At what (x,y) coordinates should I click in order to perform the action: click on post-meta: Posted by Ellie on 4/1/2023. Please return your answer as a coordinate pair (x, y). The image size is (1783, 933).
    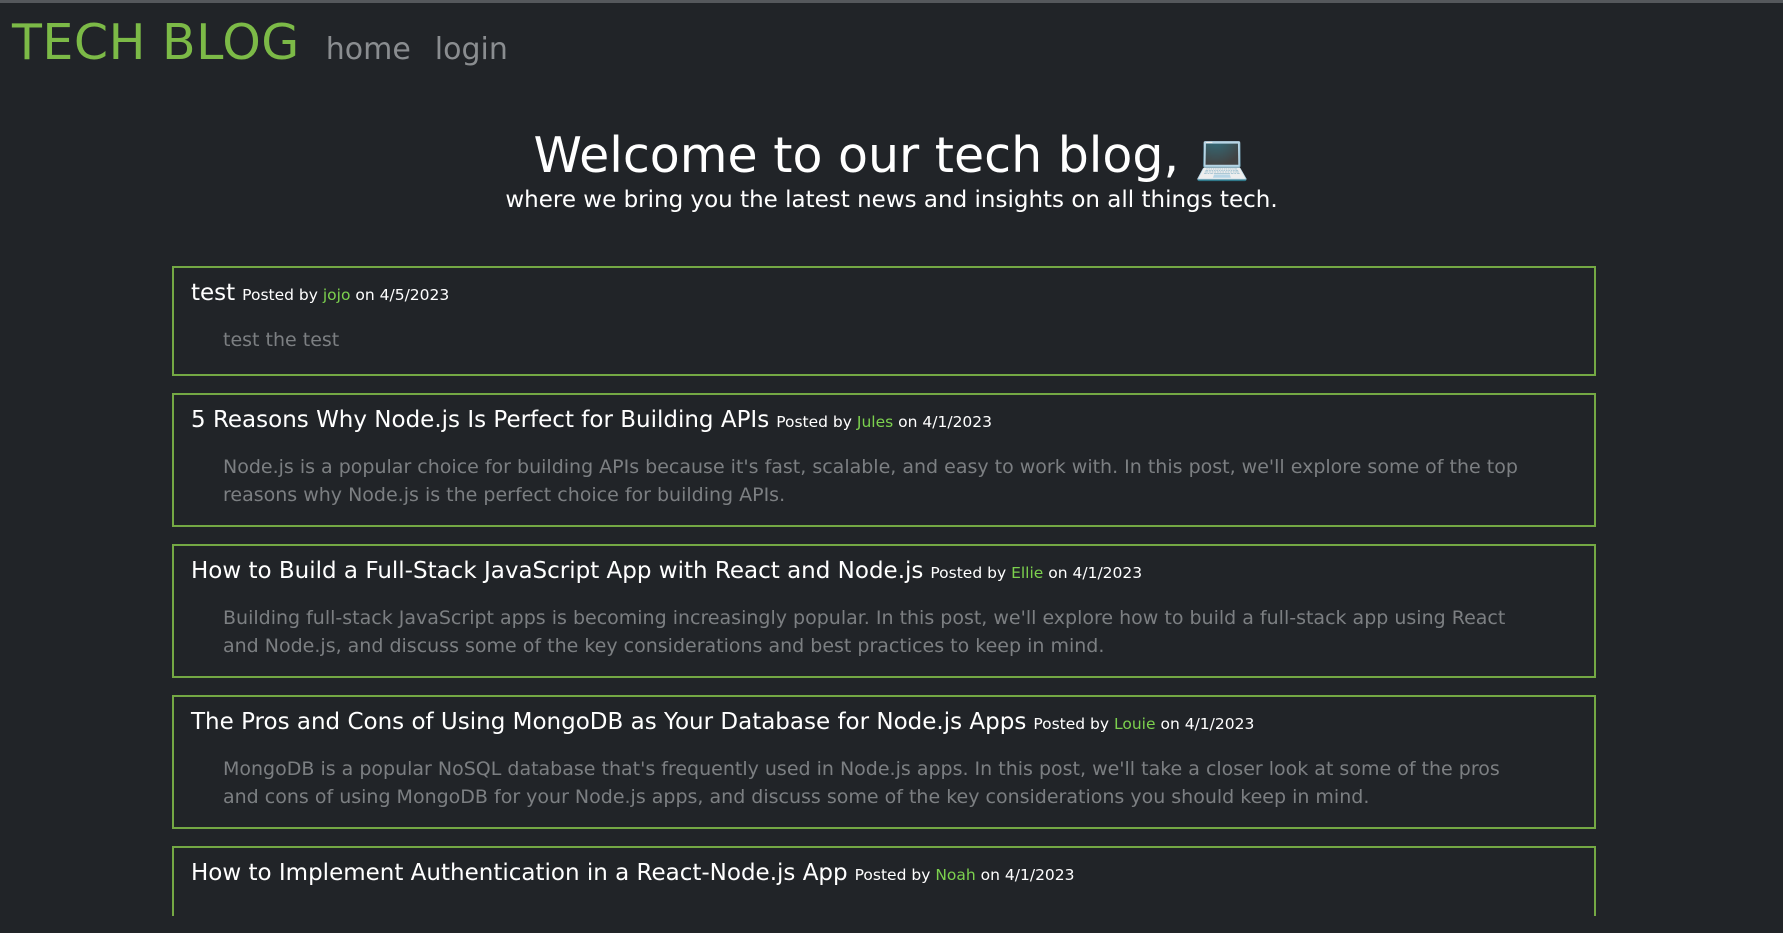
    Looking at the image, I should click on (1036, 573).